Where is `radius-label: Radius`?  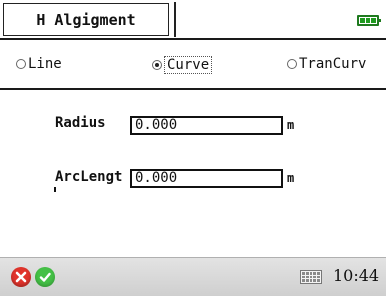 radius-label: Radius is located at coordinates (80, 123).